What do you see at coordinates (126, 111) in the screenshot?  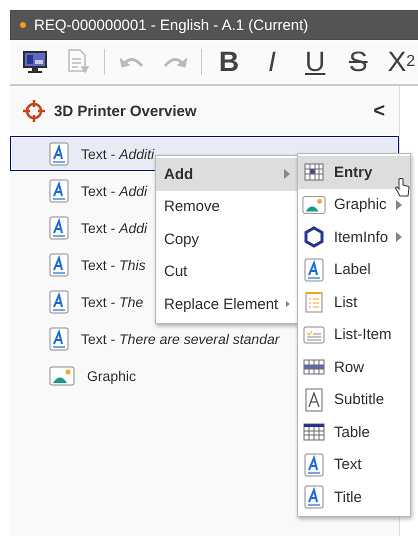 I see `panel-title: 3D Printer Overview` at bounding box center [126, 111].